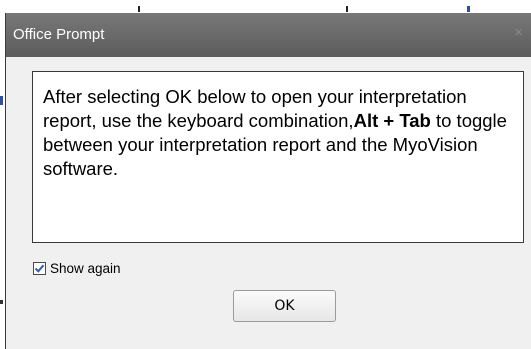 The image size is (531, 349). I want to click on ok-button: OK, so click(284, 306).